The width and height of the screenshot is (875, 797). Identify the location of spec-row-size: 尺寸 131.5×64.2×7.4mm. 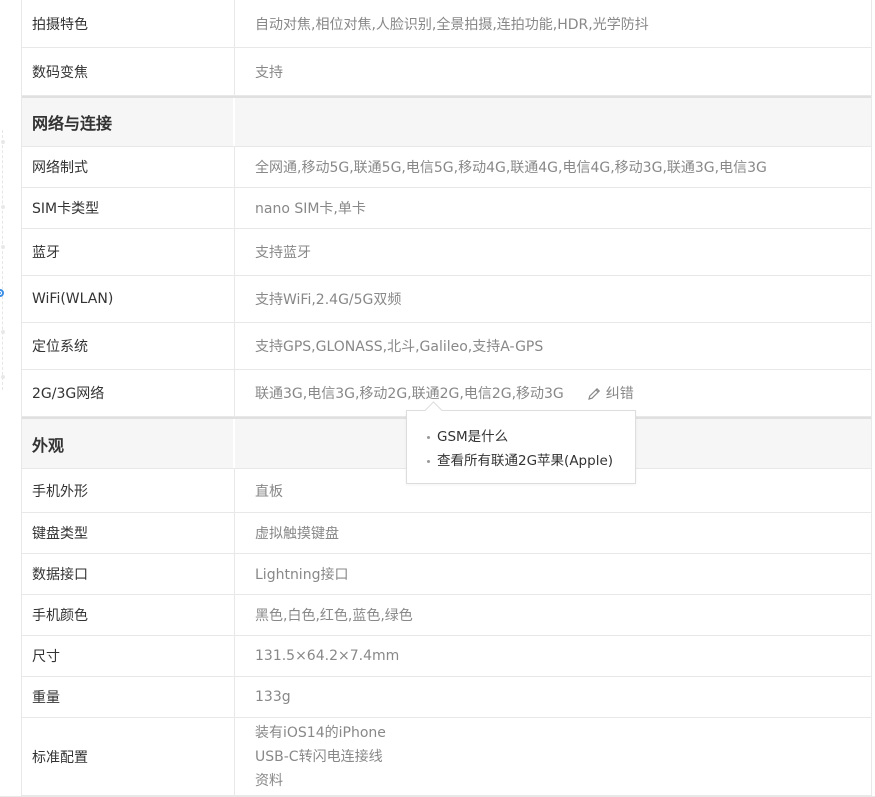
(446, 656).